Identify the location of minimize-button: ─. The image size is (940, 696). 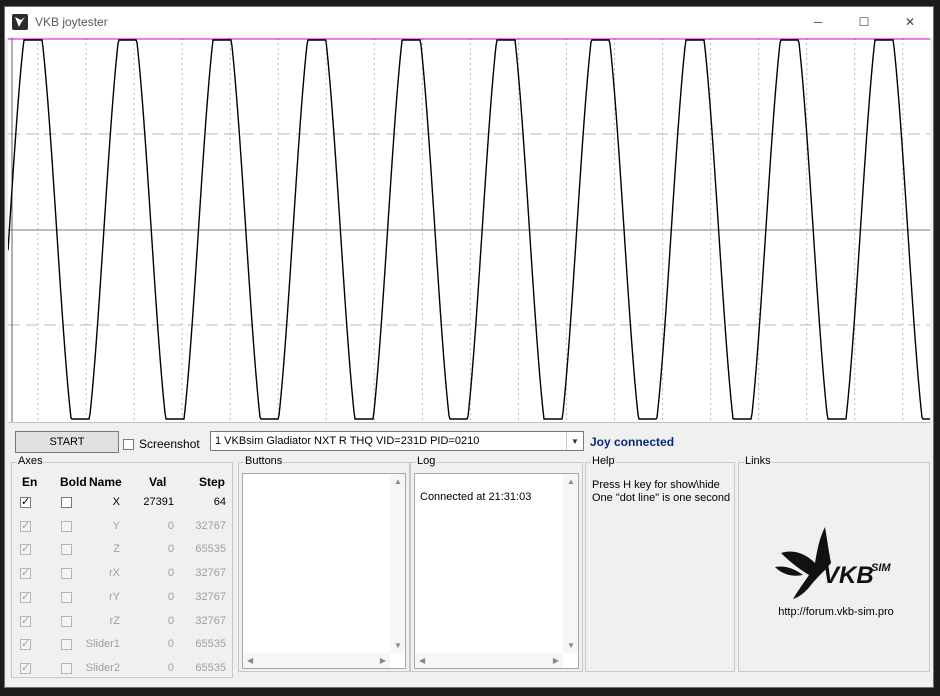
(818, 22).